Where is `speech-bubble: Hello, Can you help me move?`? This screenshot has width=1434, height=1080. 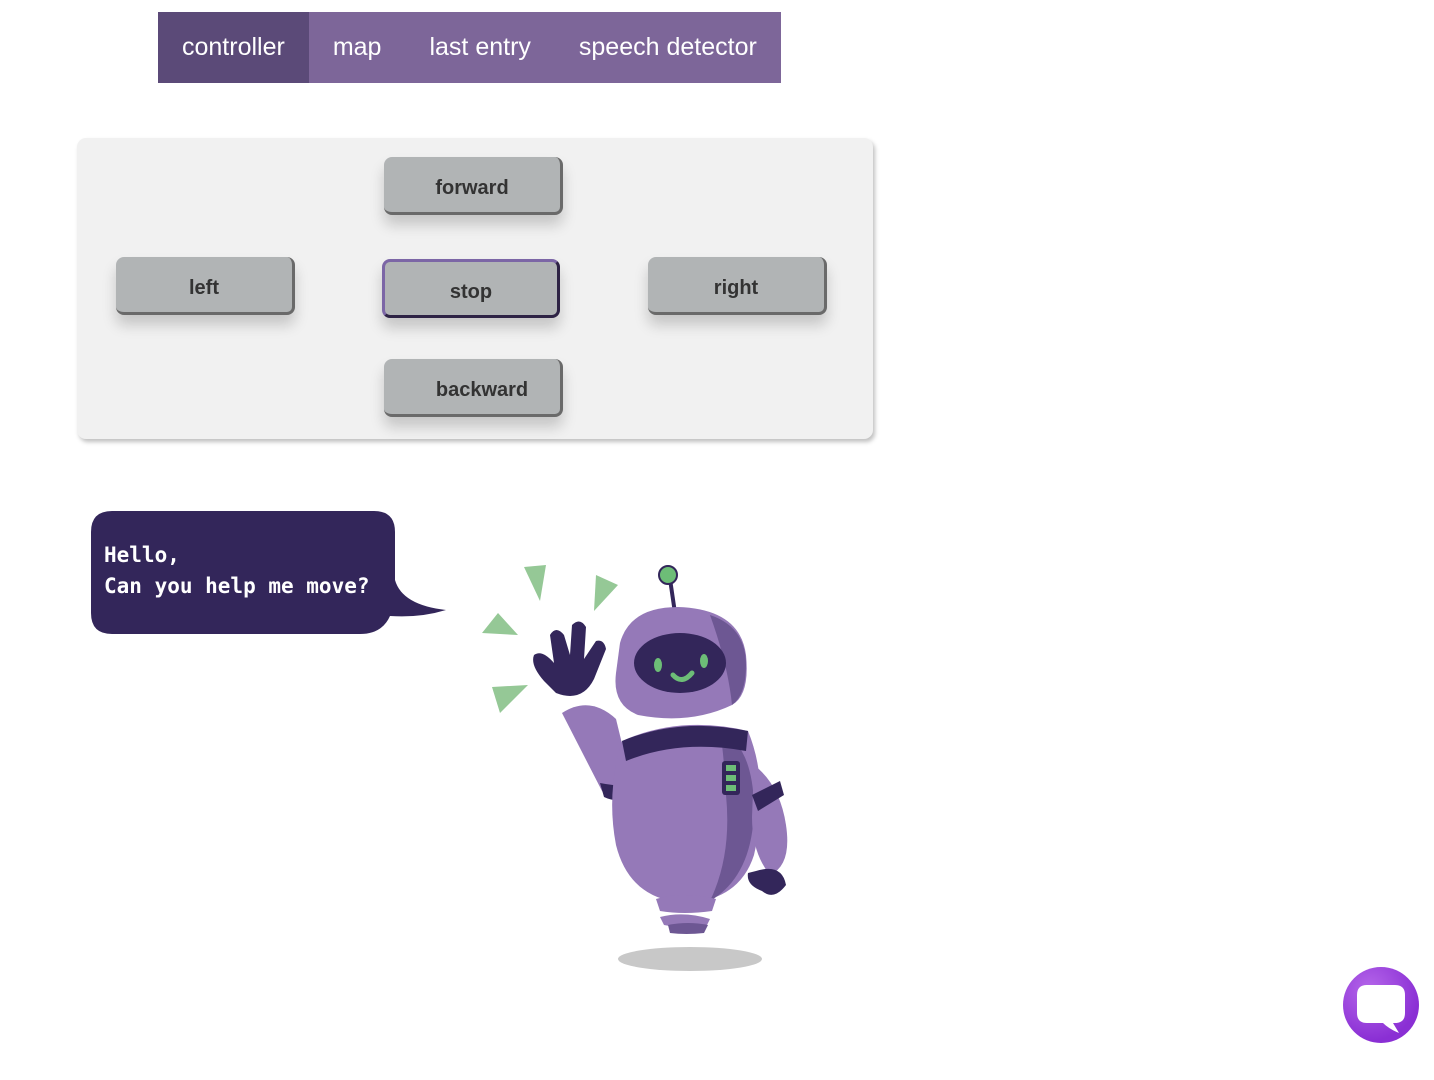
speech-bubble: Hello, Can you help me move? is located at coordinates (270, 577).